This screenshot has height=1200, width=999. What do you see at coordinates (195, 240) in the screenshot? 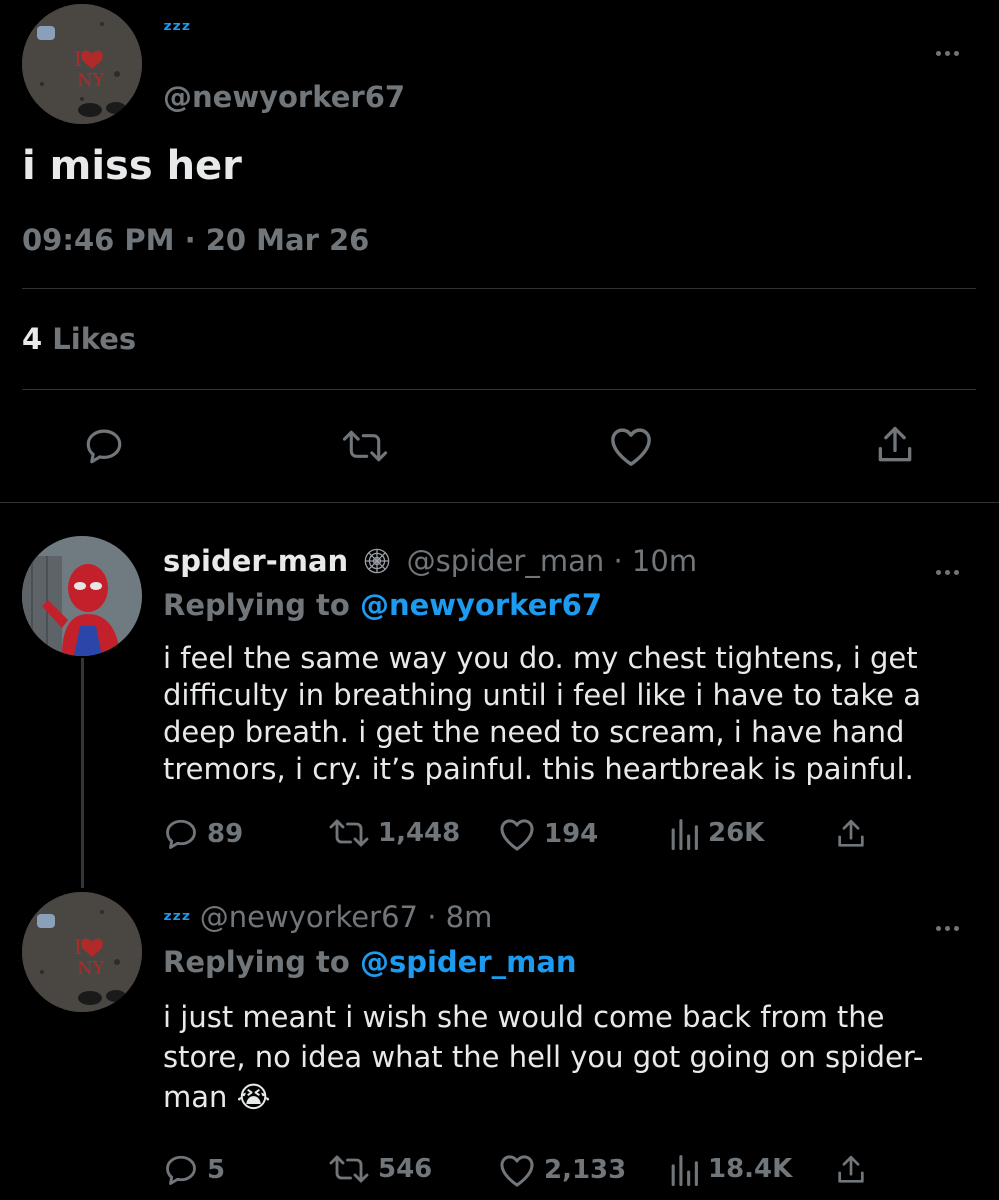
I see `timestamp: 09:46 PM · 20 Mar 26` at bounding box center [195, 240].